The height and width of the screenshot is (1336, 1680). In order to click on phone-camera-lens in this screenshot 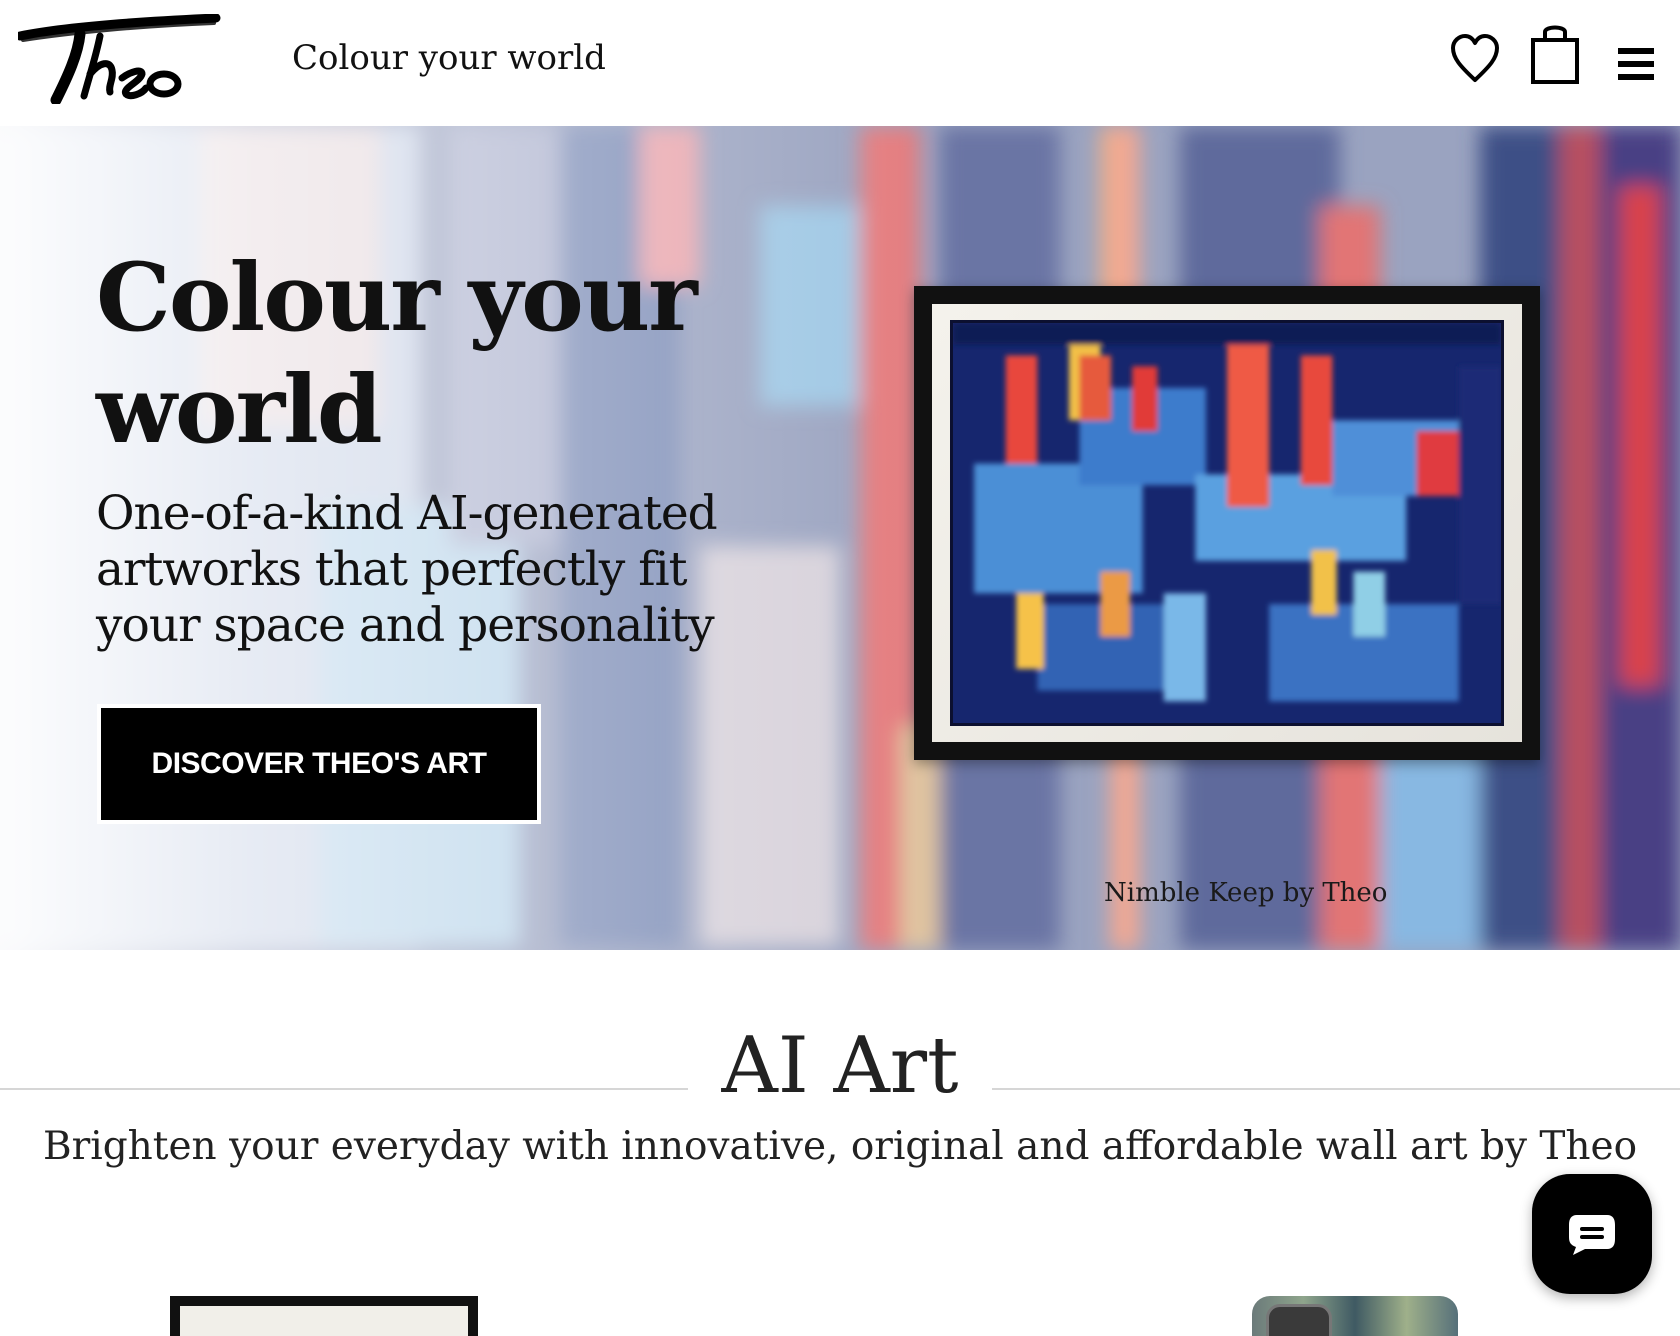, I will do `click(1299, 1320)`.